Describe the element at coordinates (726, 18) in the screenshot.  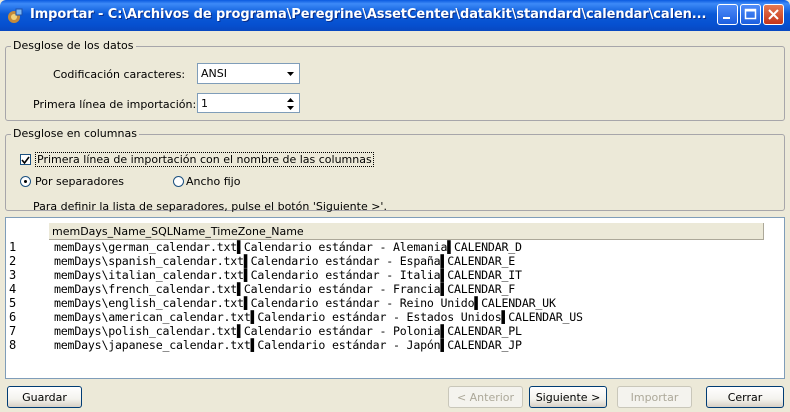
I see `minimize-icon` at that location.